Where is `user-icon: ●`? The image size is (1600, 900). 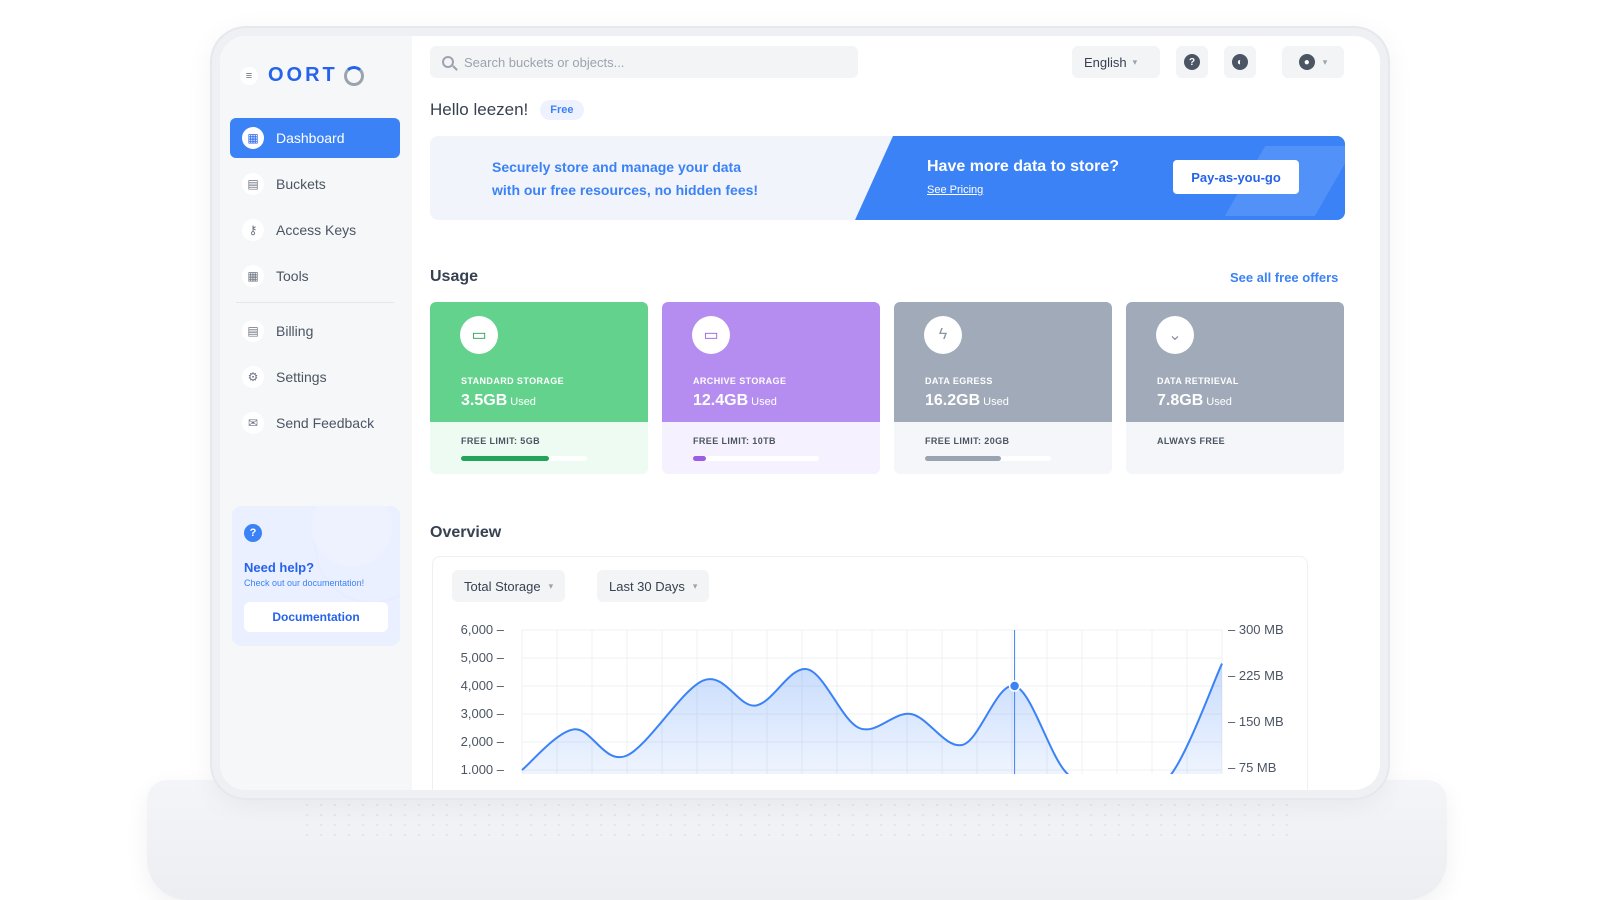
user-icon: ● is located at coordinates (1306, 62).